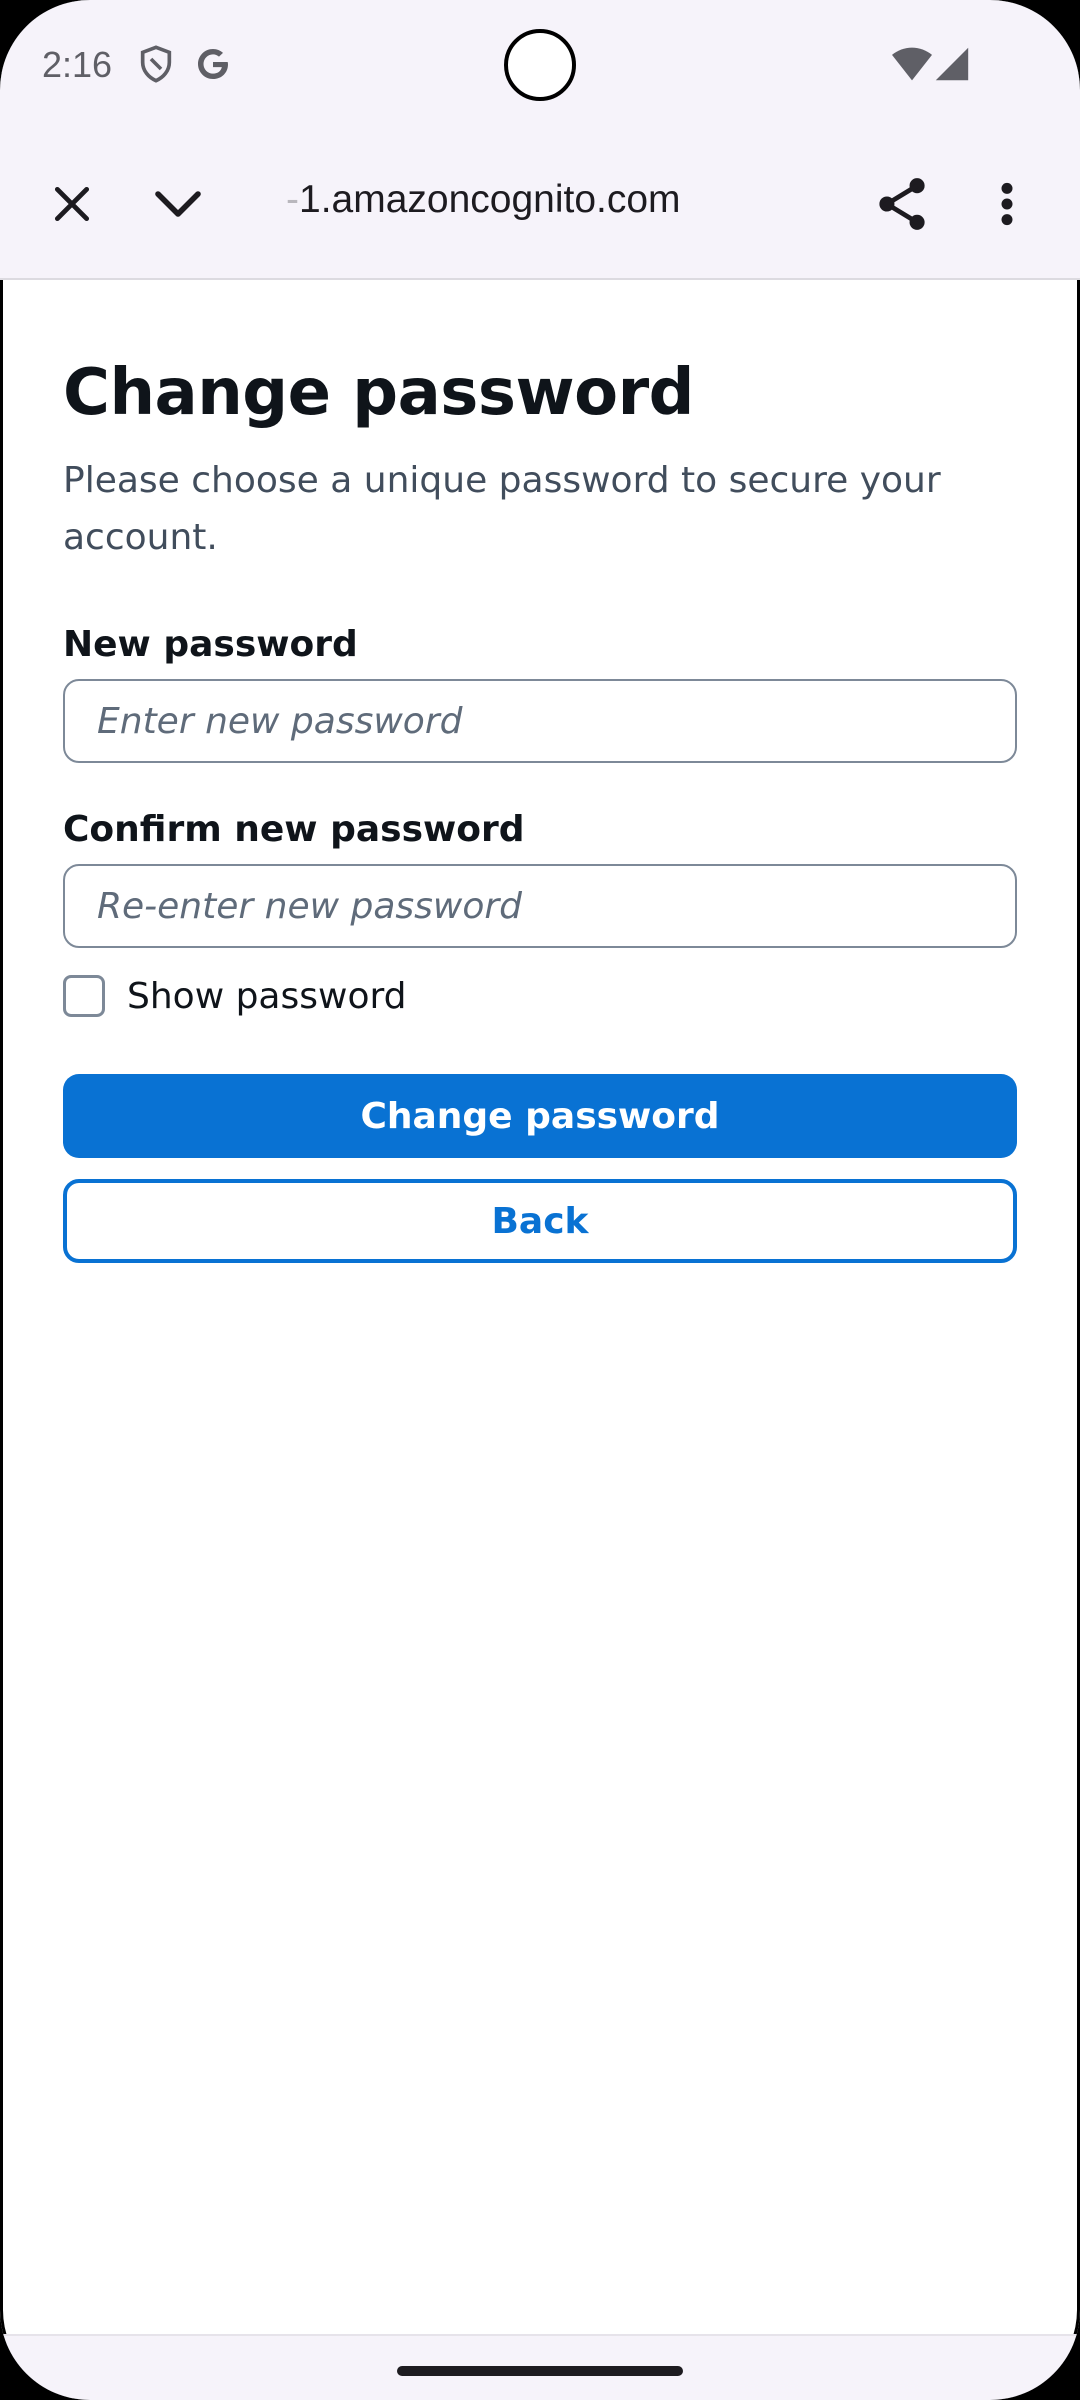 The width and height of the screenshot is (1080, 2400). Describe the element at coordinates (213, 64) in the screenshot. I see `google-icon` at that location.